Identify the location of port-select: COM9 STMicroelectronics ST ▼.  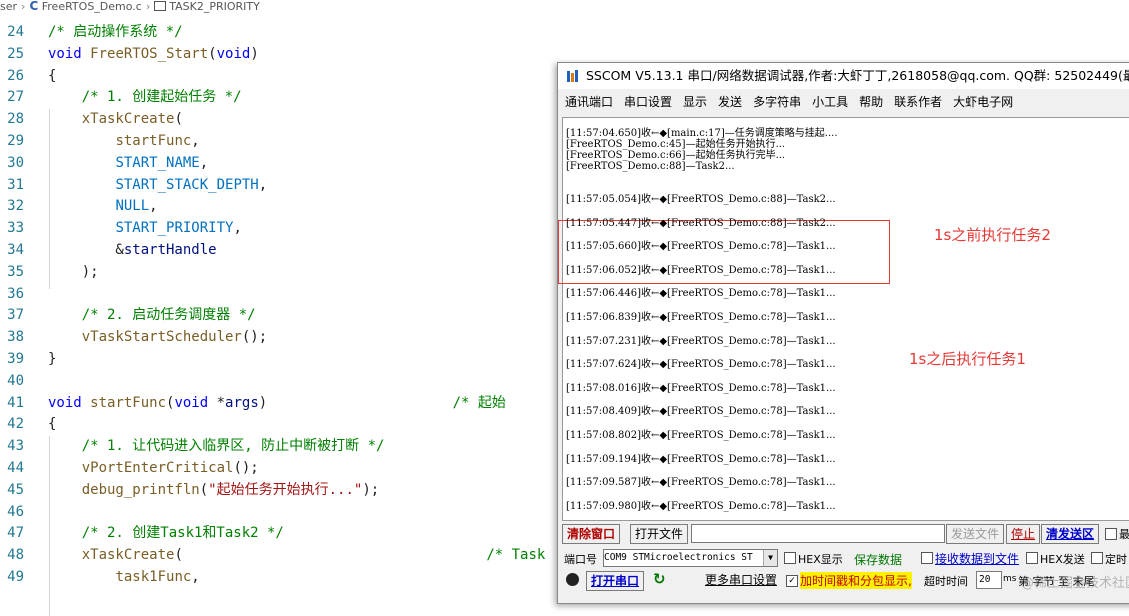
(690, 558).